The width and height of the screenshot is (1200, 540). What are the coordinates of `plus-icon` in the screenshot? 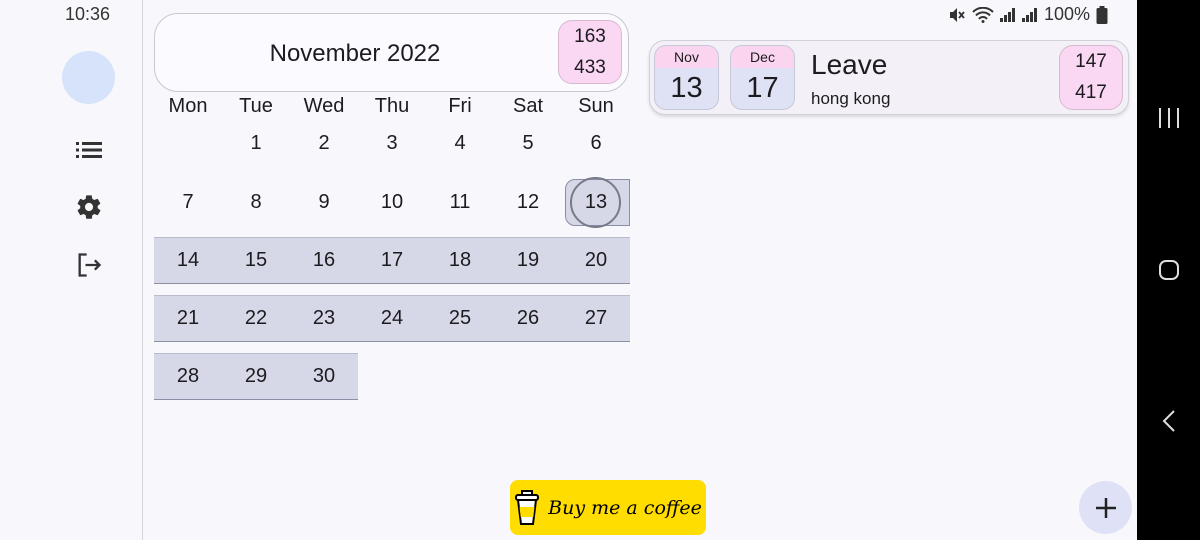 It's located at (1105, 507).